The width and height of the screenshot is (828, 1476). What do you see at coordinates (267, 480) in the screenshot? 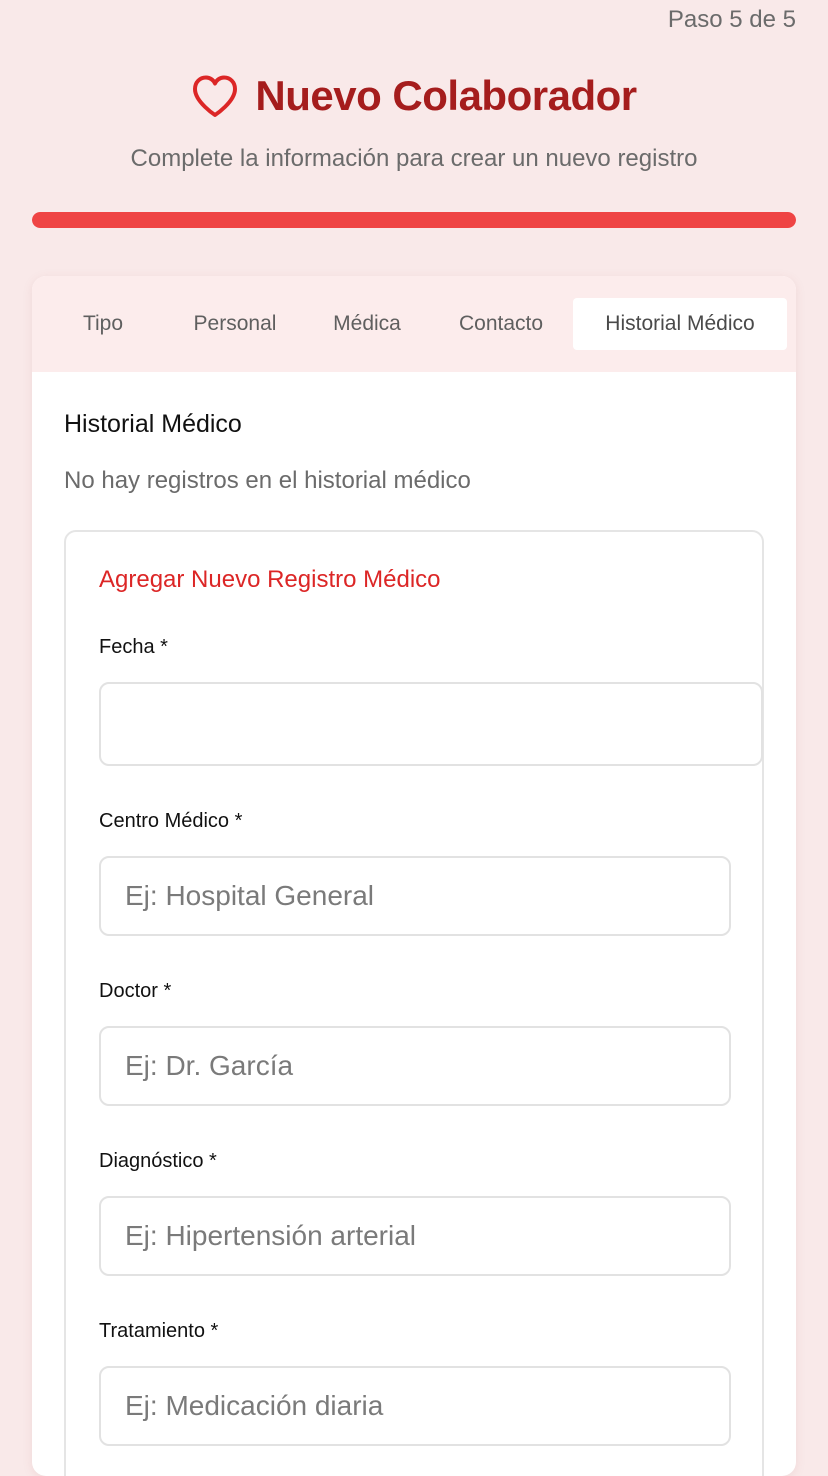
I see `empty-history-message: No hay registros en el historial médico` at bounding box center [267, 480].